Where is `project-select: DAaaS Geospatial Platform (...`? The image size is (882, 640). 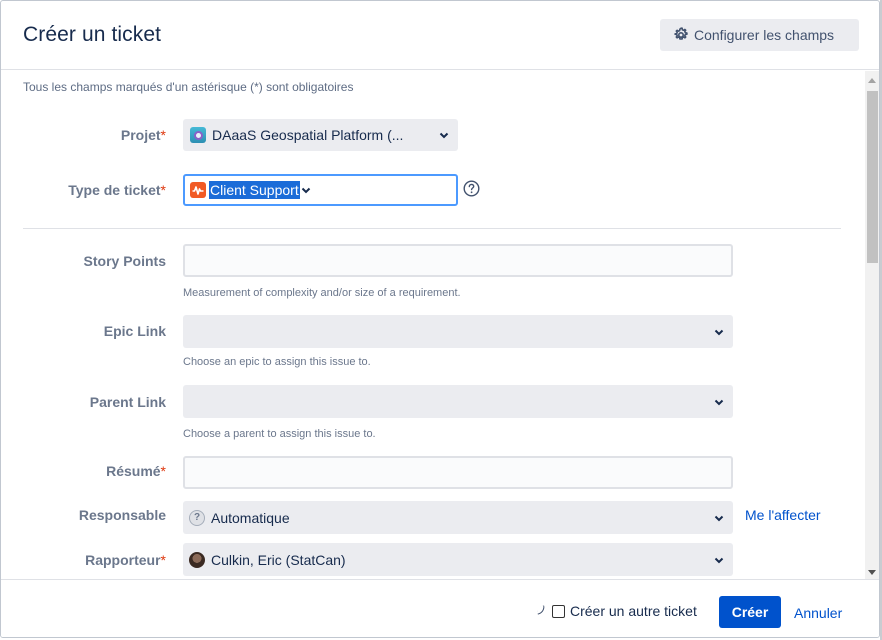 project-select: DAaaS Geospatial Platform (... is located at coordinates (320, 135).